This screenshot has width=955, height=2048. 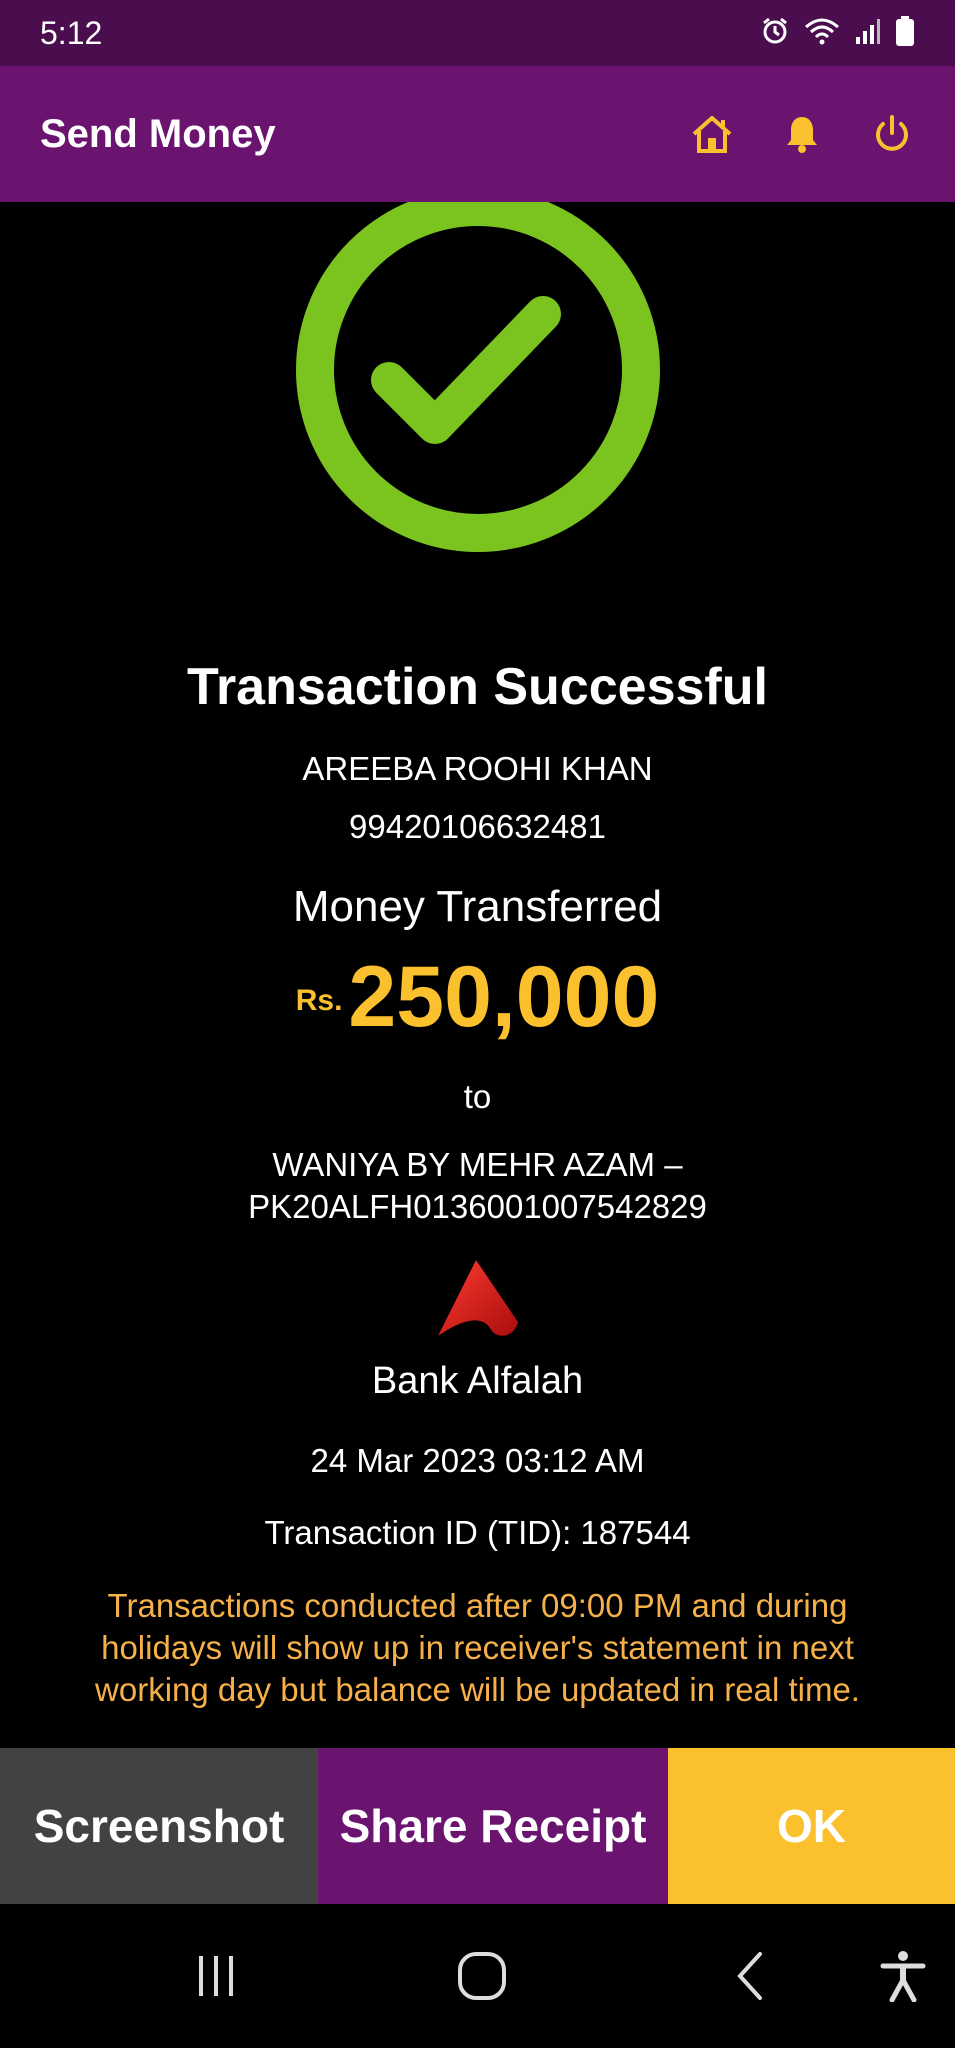 I want to click on system-nav-bar, so click(x=477, y=1976).